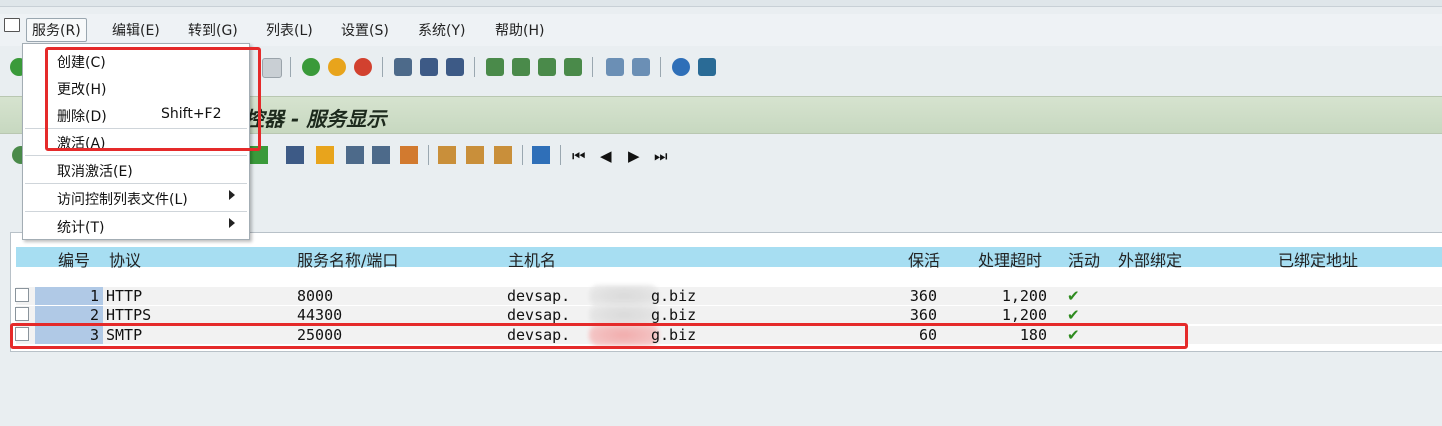  What do you see at coordinates (325, 155) in the screenshot?
I see `sort-icon` at bounding box center [325, 155].